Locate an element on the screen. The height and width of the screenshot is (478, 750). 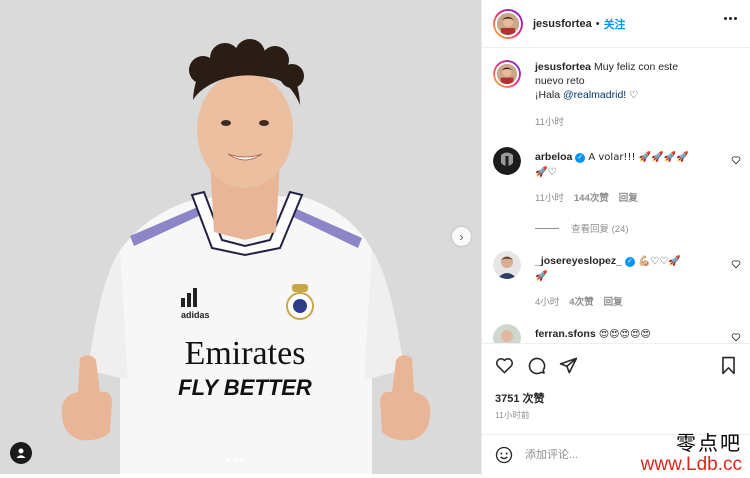
heart-icon is located at coordinates (504, 365).